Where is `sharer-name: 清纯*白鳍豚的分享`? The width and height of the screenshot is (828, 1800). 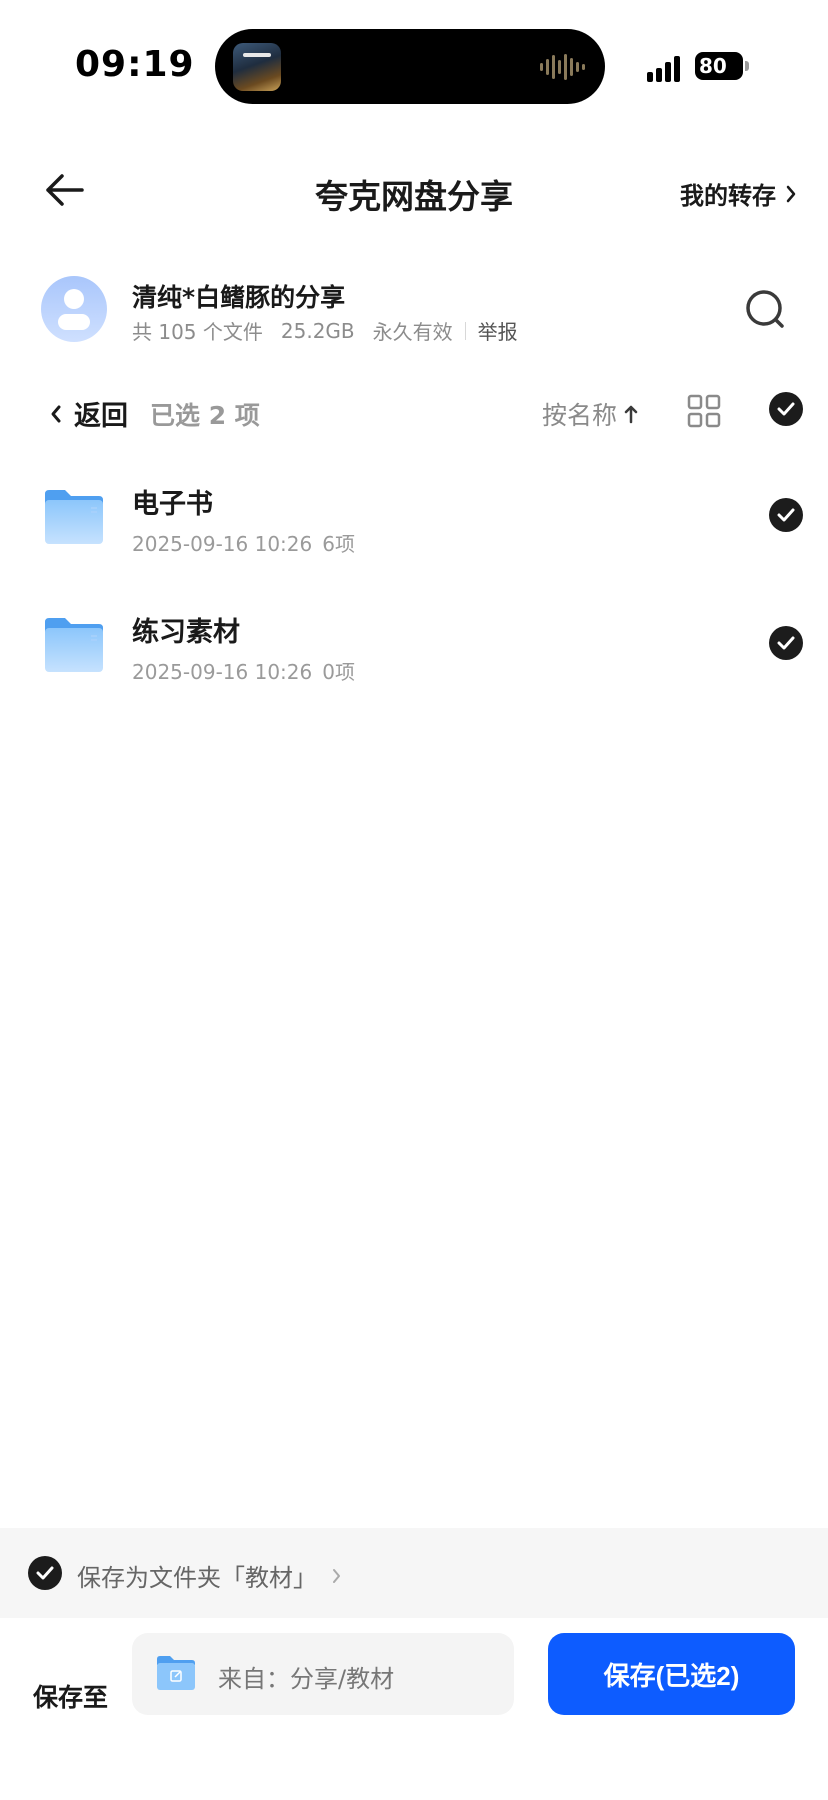
sharer-name: 清纯*白鳍豚的分享 is located at coordinates (239, 297).